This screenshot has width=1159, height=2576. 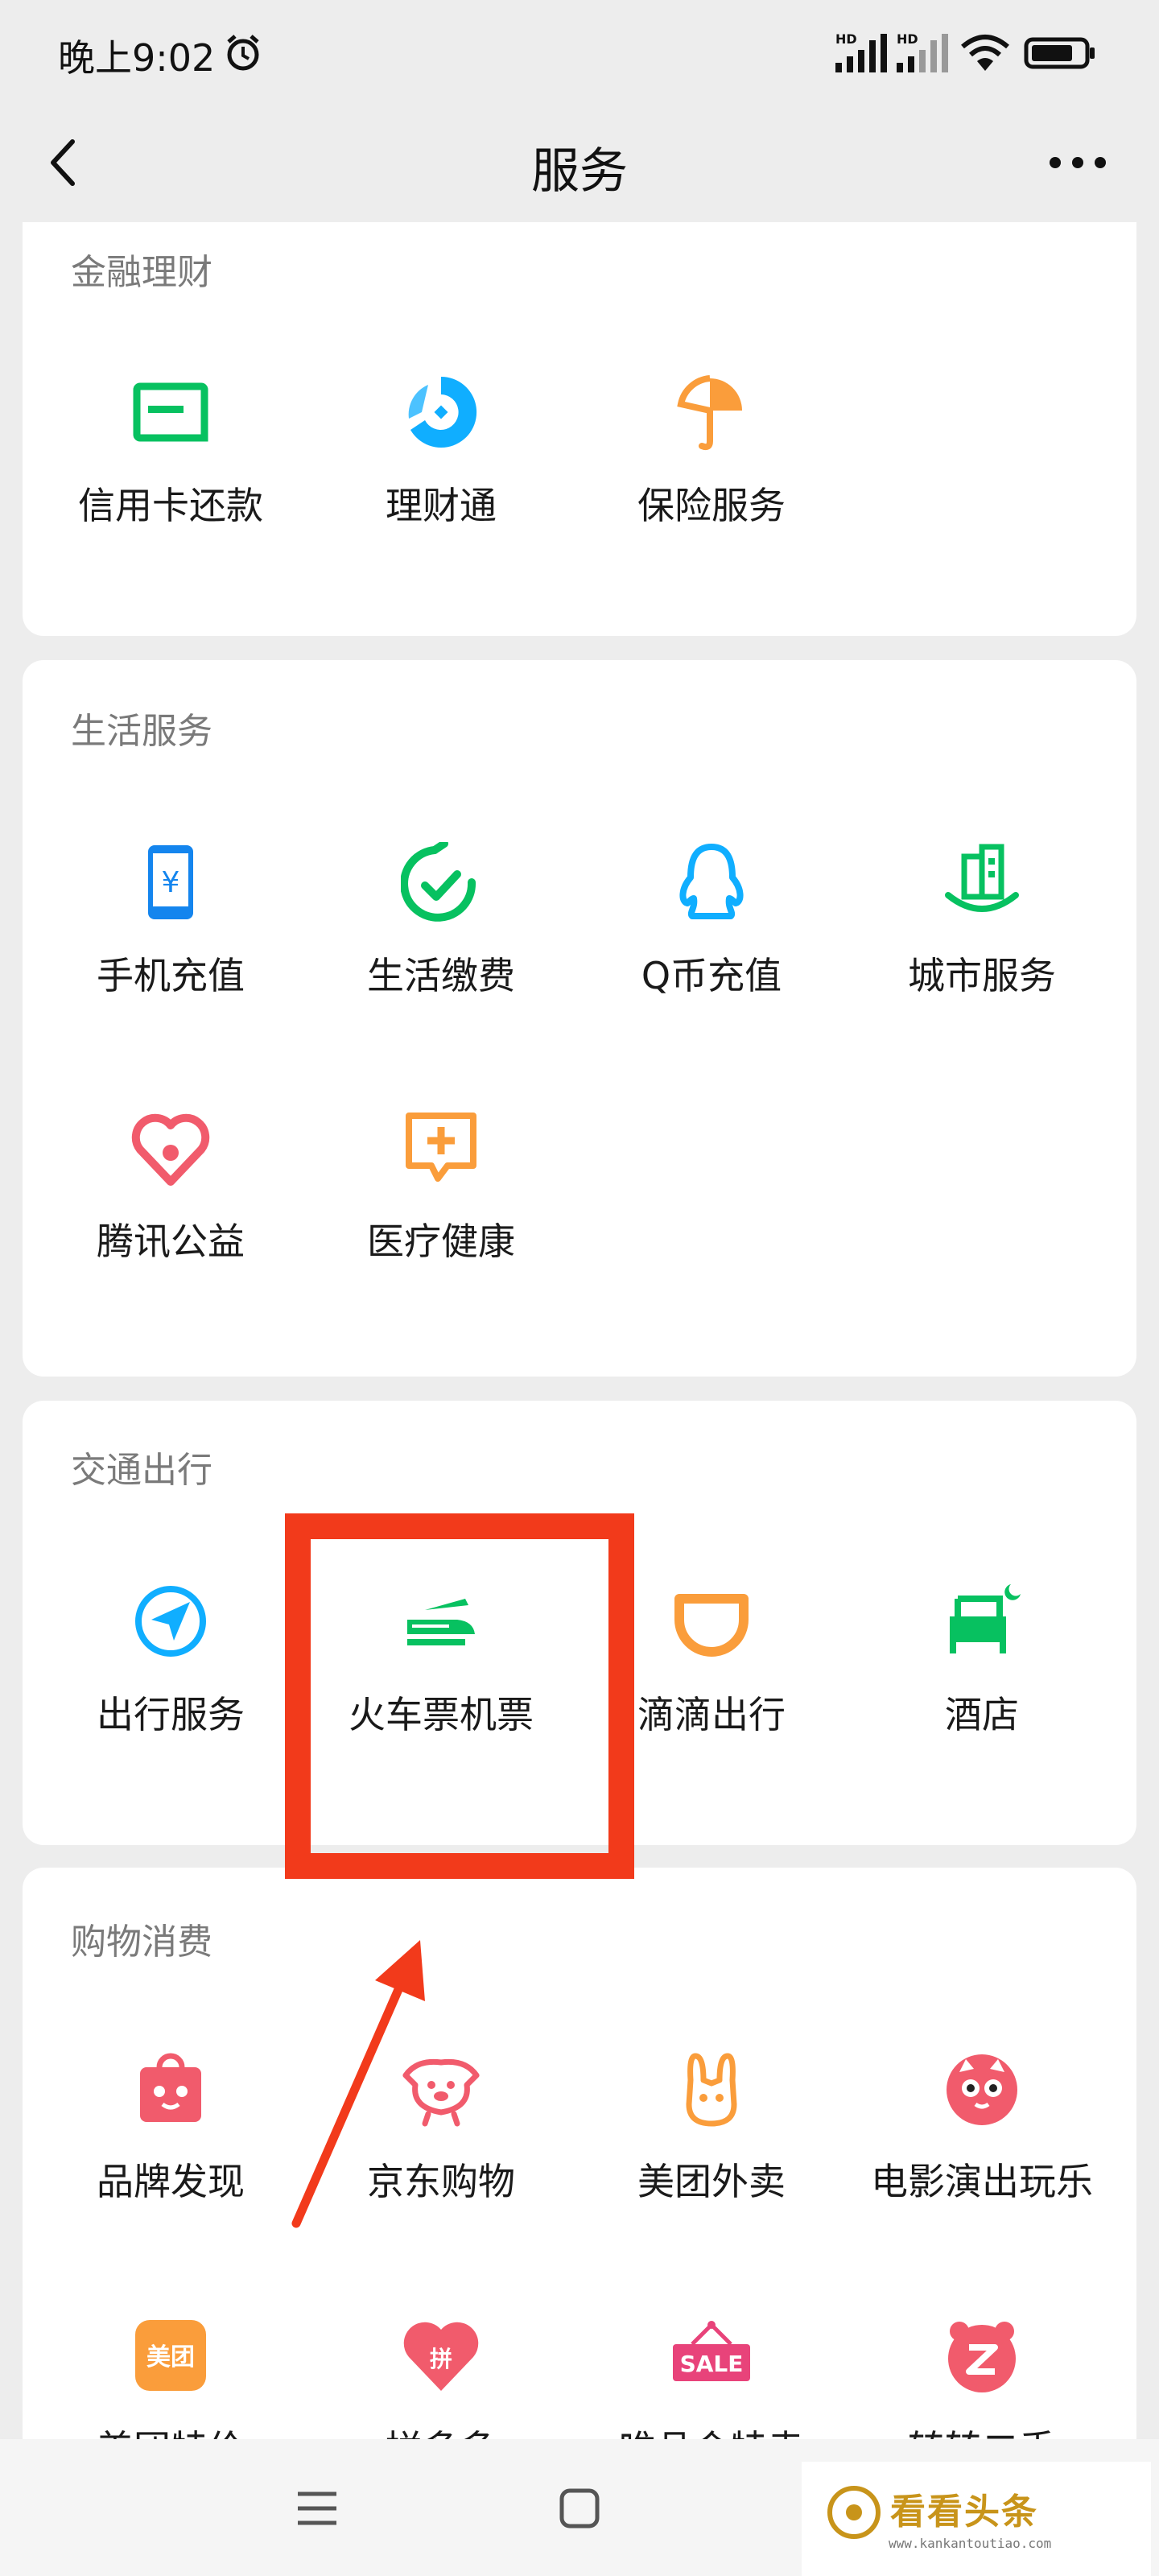 What do you see at coordinates (711, 938) in the screenshot?
I see `service-qq-coin: Q币充值` at bounding box center [711, 938].